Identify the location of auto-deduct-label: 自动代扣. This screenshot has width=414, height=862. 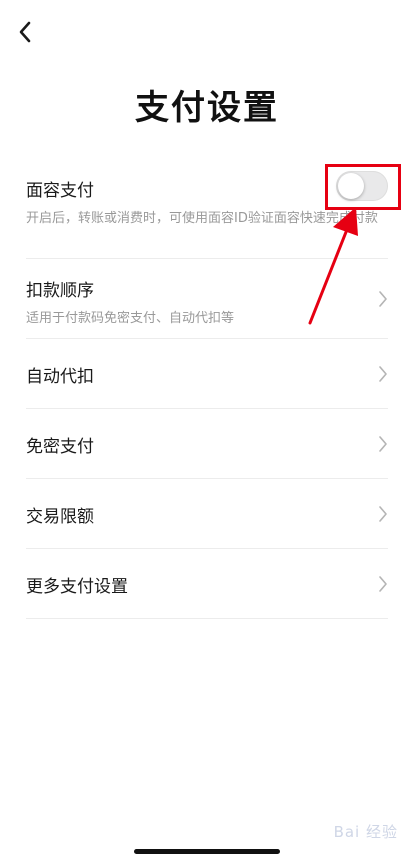
(60, 377).